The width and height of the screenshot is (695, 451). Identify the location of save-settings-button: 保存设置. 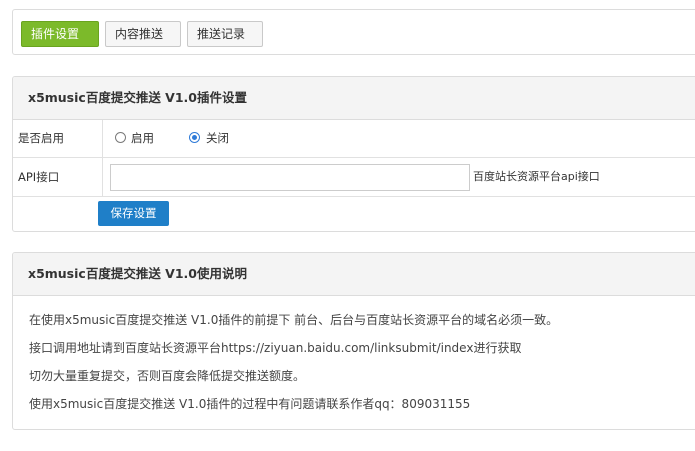
(133, 213).